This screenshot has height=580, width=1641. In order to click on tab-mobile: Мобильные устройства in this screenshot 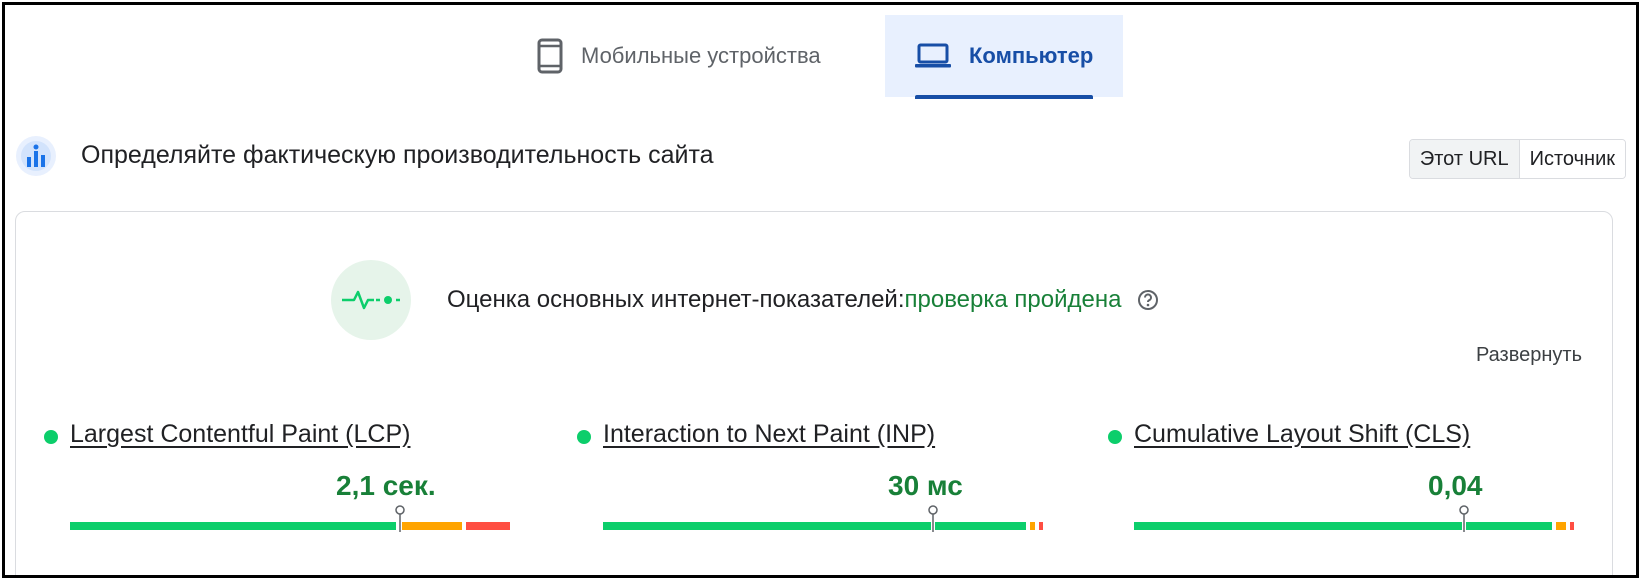, I will do `click(695, 56)`.